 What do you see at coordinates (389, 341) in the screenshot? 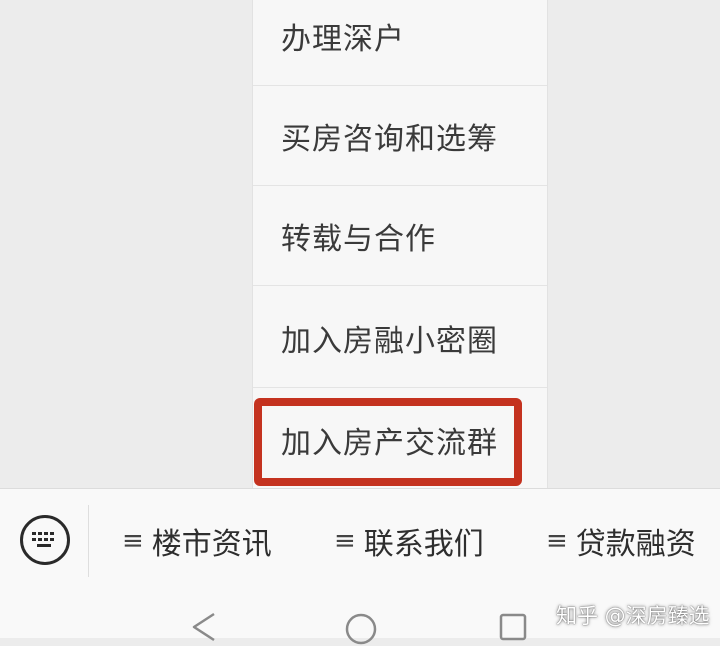
I see `menu-item-label: 加入房融小密圈` at bounding box center [389, 341].